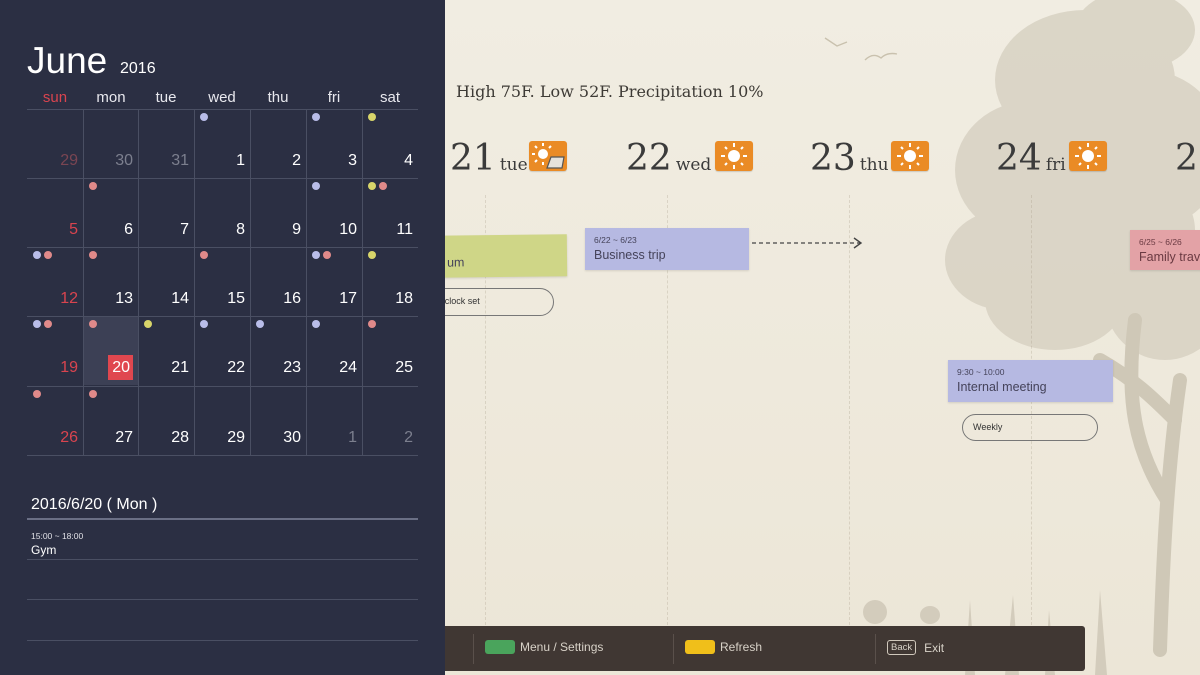  Describe the element at coordinates (390, 281) in the screenshot. I see `day-cell: 18` at that location.